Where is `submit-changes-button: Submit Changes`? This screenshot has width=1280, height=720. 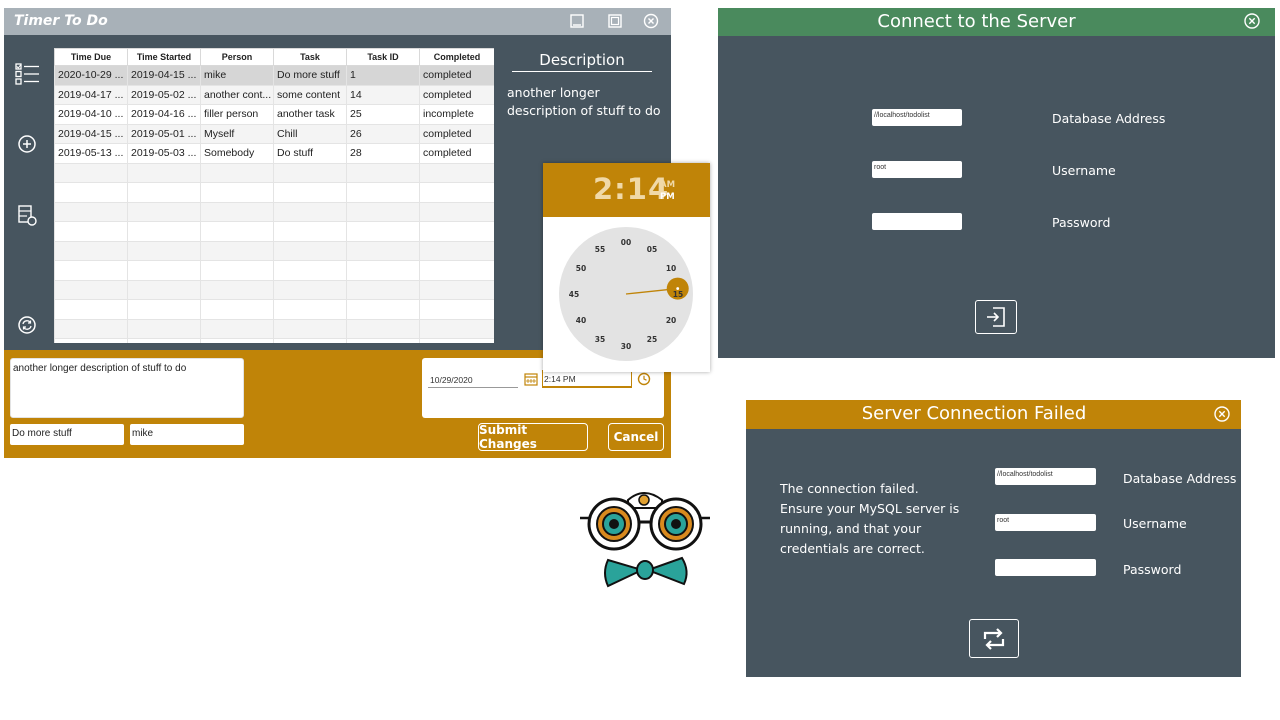
submit-changes-button: Submit Changes is located at coordinates (533, 437).